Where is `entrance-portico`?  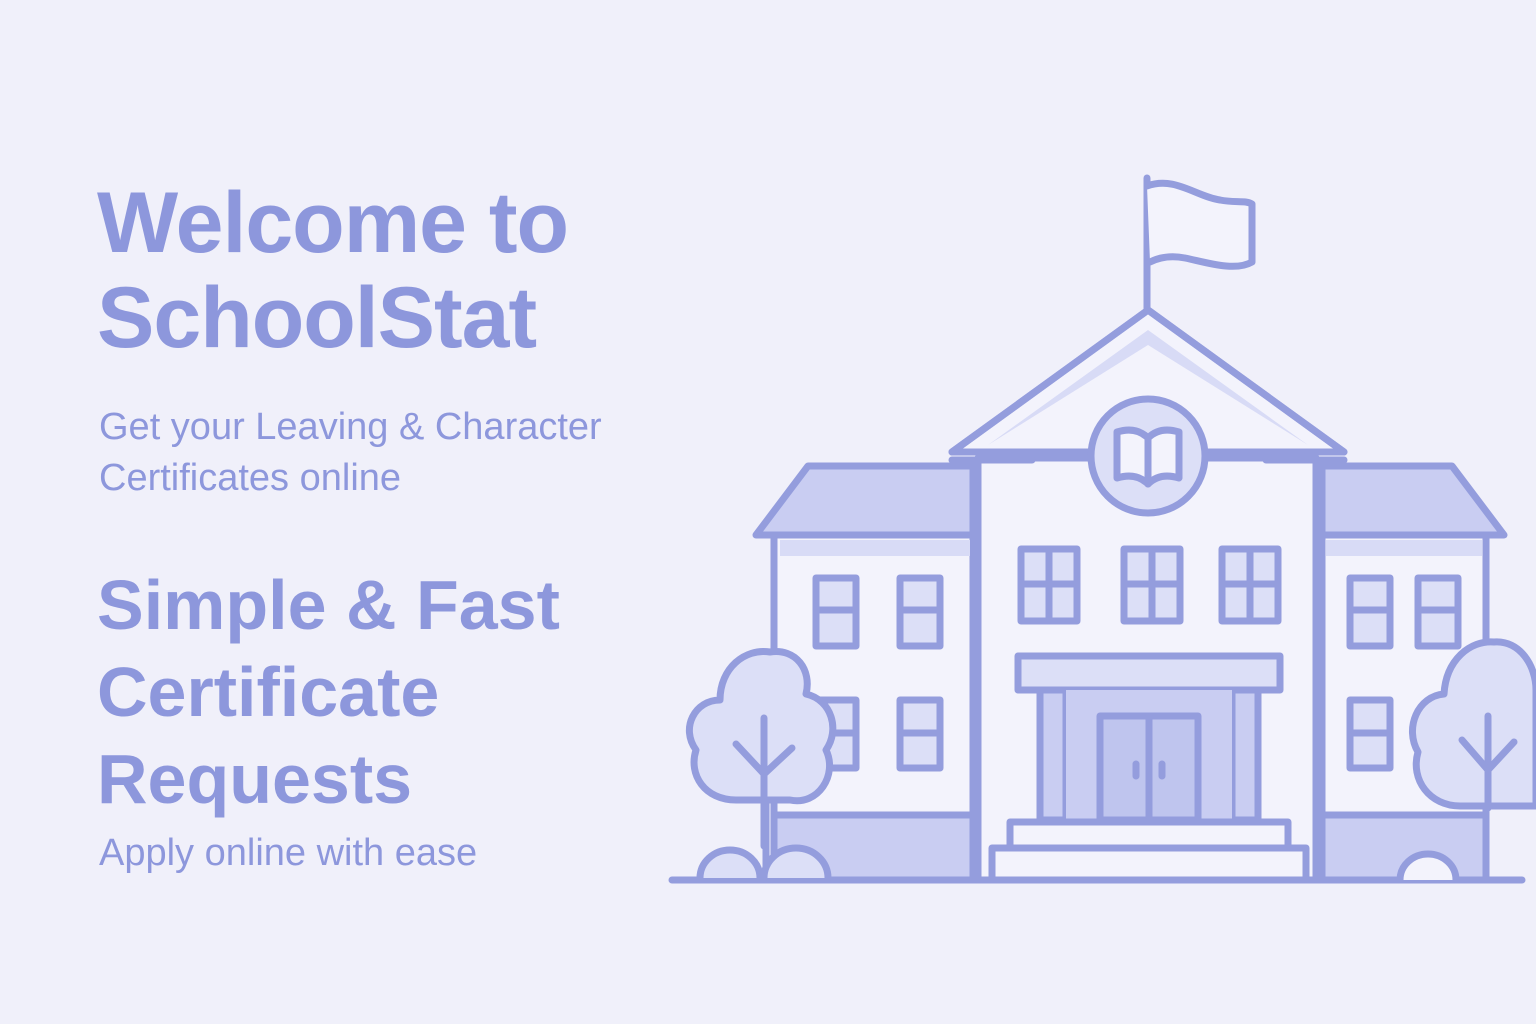 entrance-portico is located at coordinates (1149, 768).